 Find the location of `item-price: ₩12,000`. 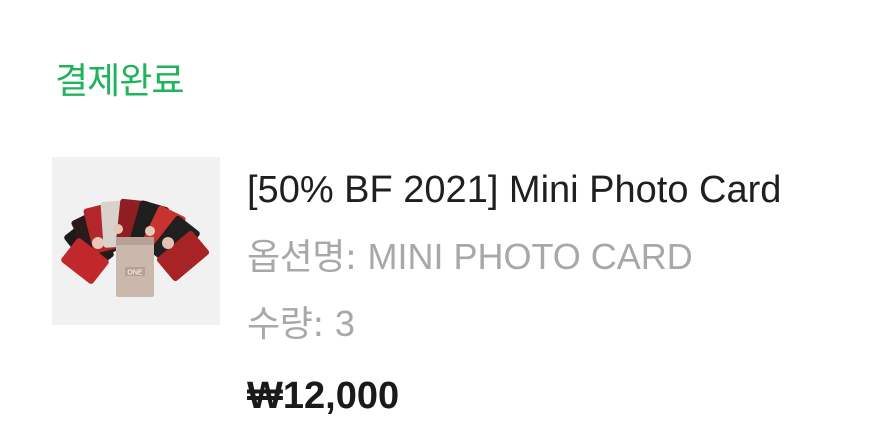

item-price: ₩12,000 is located at coordinates (323, 396).